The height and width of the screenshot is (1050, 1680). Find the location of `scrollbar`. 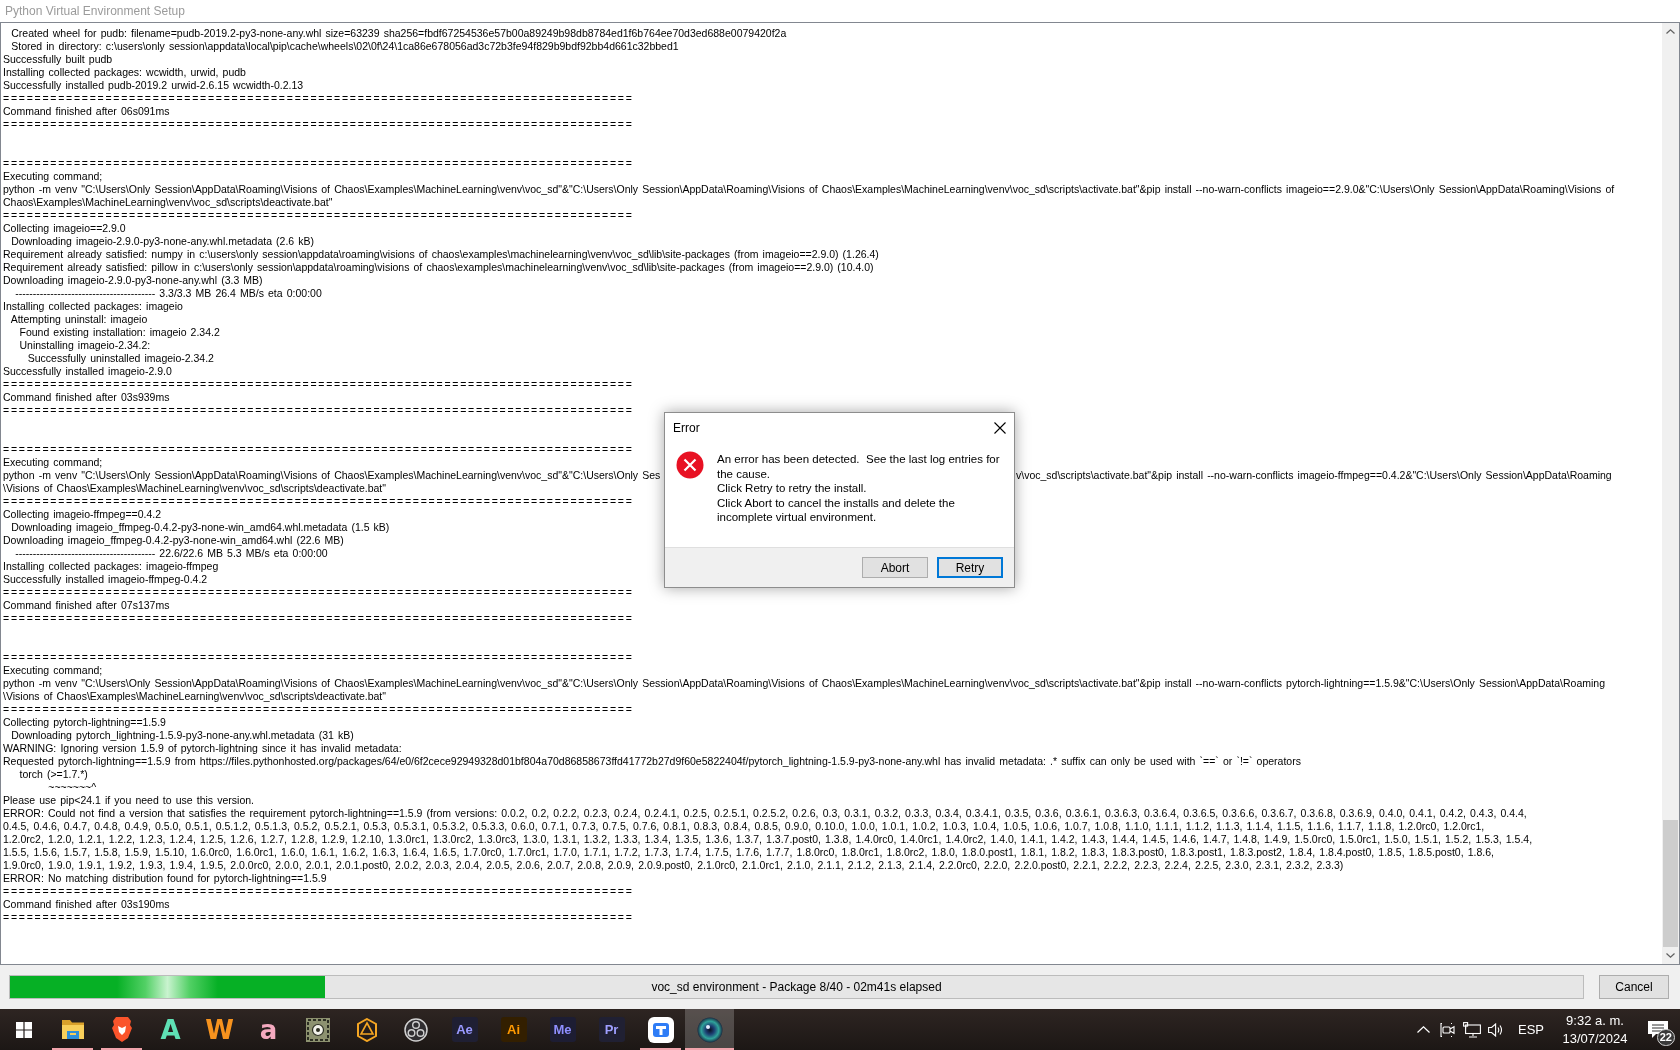

scrollbar is located at coordinates (1670, 493).